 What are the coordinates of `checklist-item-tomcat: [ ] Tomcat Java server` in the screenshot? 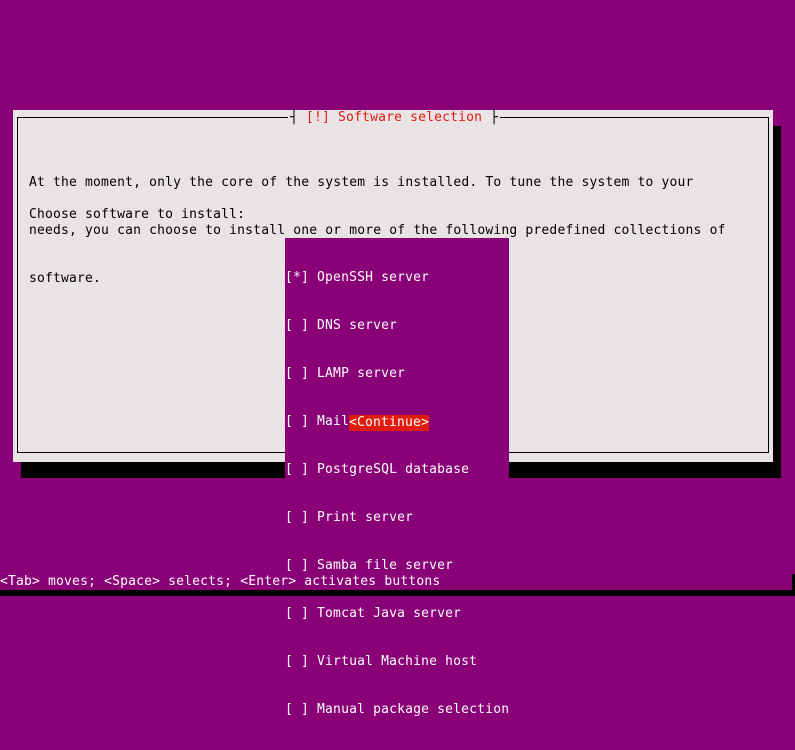 It's located at (397, 614).